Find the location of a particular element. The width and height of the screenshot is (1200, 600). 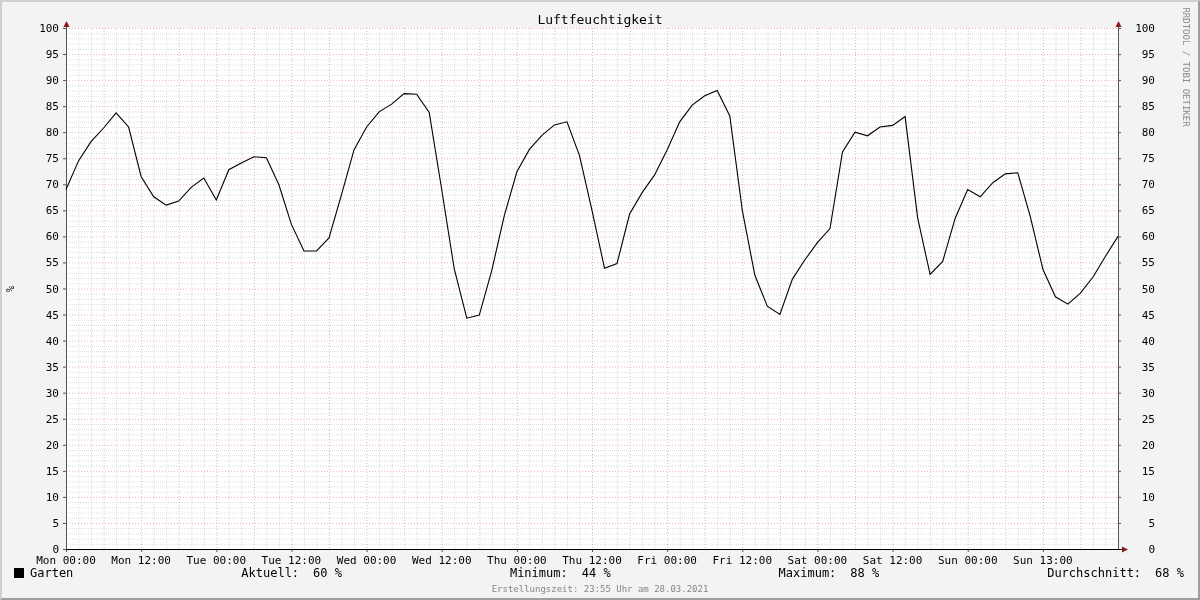

creation-time-note: Erstellungszeit: 23:55 Uhr am 28.03.2021 is located at coordinates (600, 589).